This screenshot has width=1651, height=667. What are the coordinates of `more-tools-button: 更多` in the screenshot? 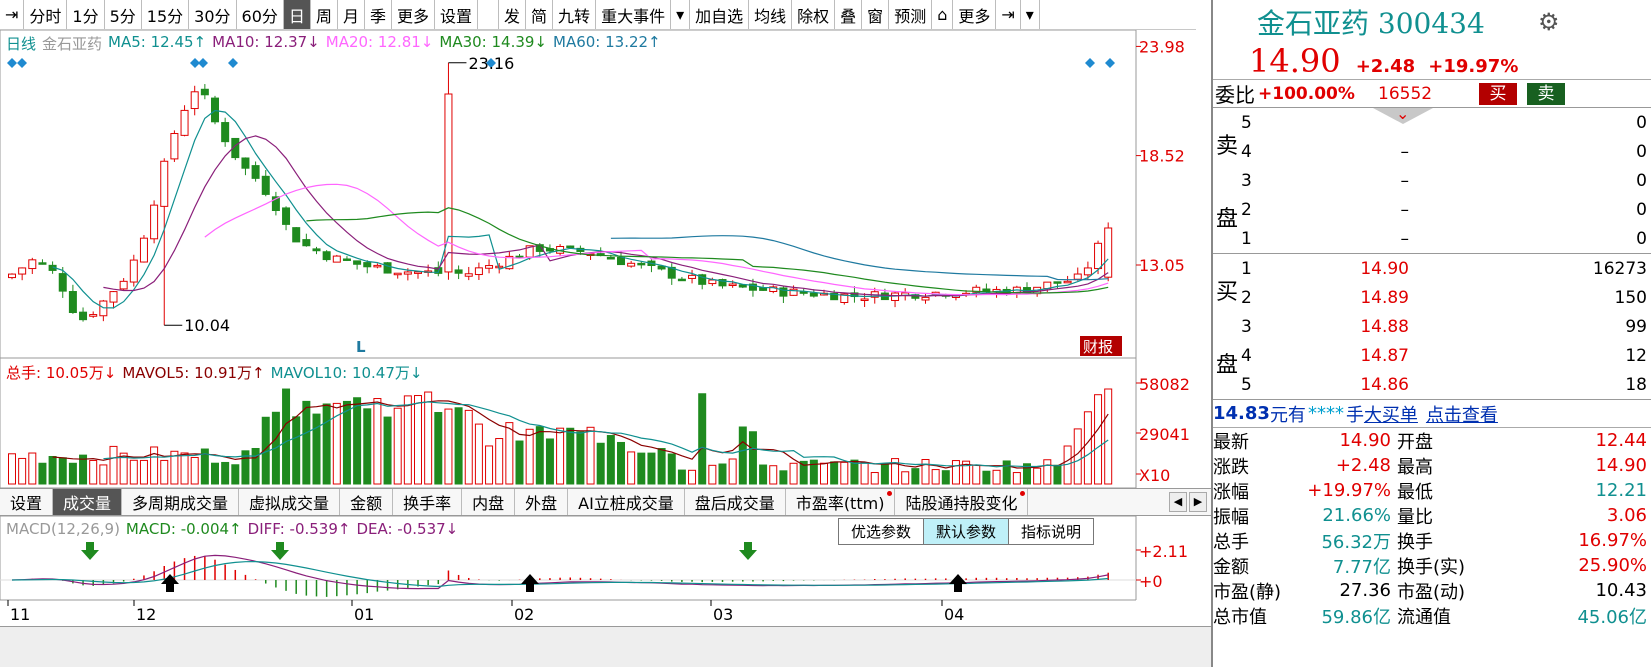 It's located at (975, 14).